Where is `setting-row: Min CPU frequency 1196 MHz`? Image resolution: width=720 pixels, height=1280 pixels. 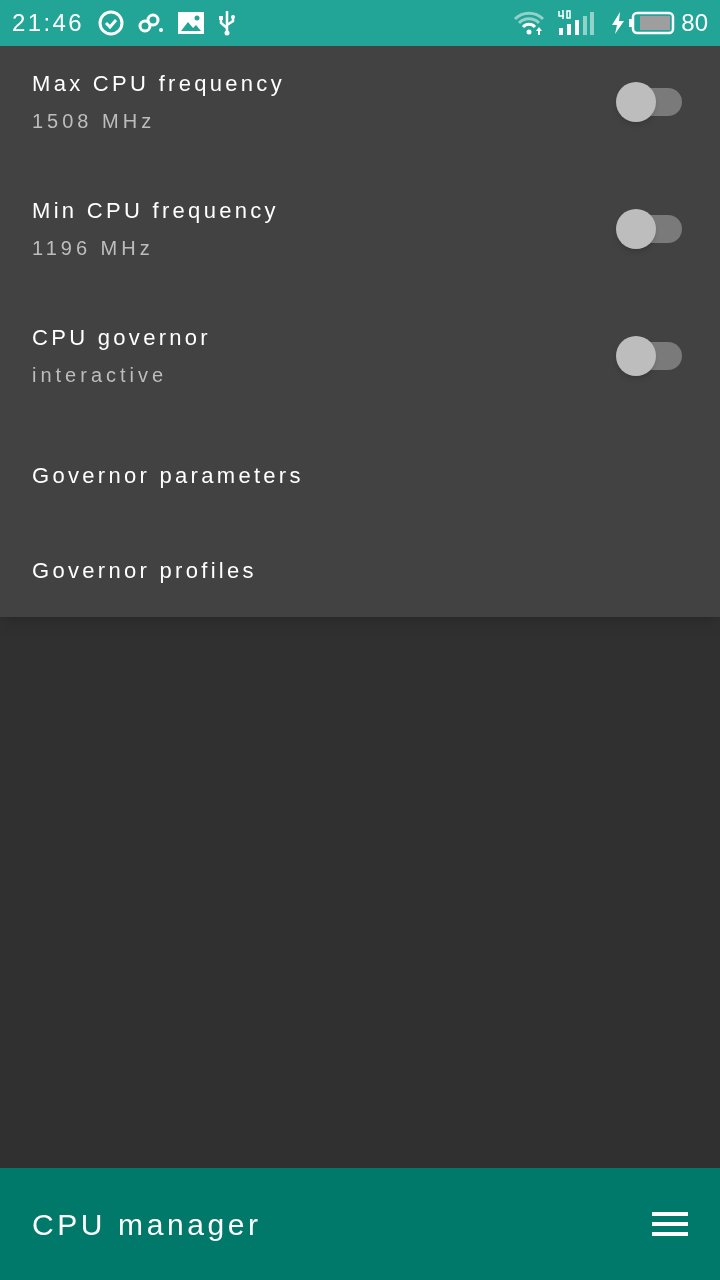
setting-row: Min CPU frequency 1196 MHz is located at coordinates (360, 236).